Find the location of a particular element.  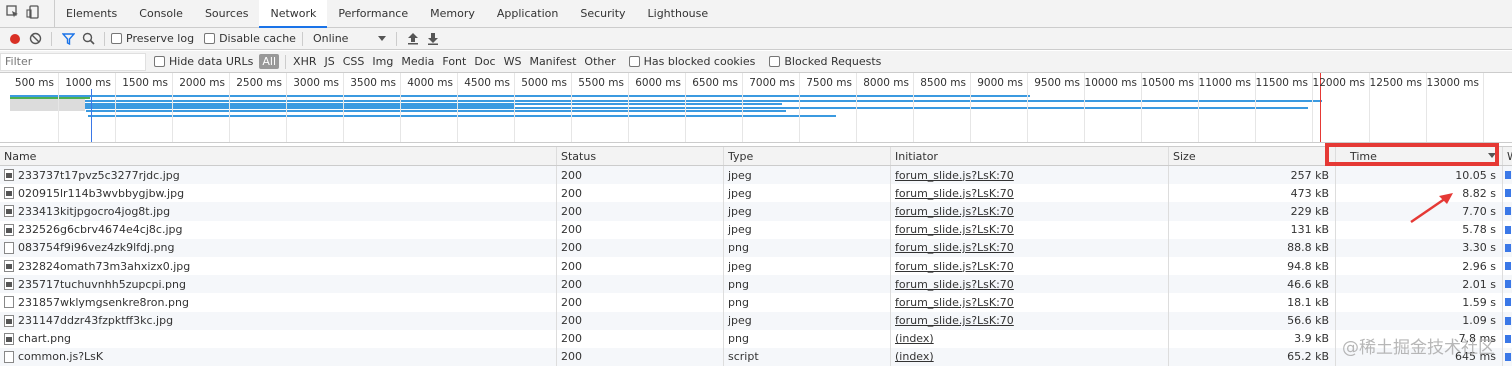

cell-name: common.js?LsK is located at coordinates (278, 357).